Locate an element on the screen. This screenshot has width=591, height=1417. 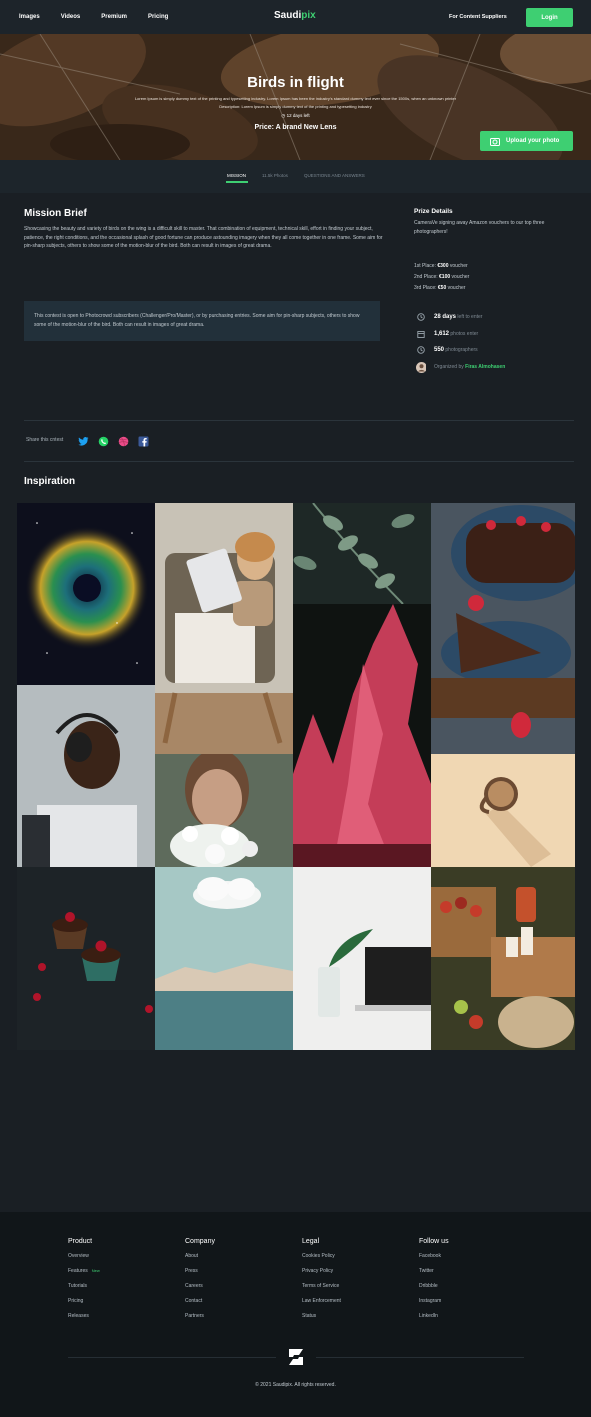
prize-place-1: 1st Place: €300 voucher is located at coordinates (441, 266).